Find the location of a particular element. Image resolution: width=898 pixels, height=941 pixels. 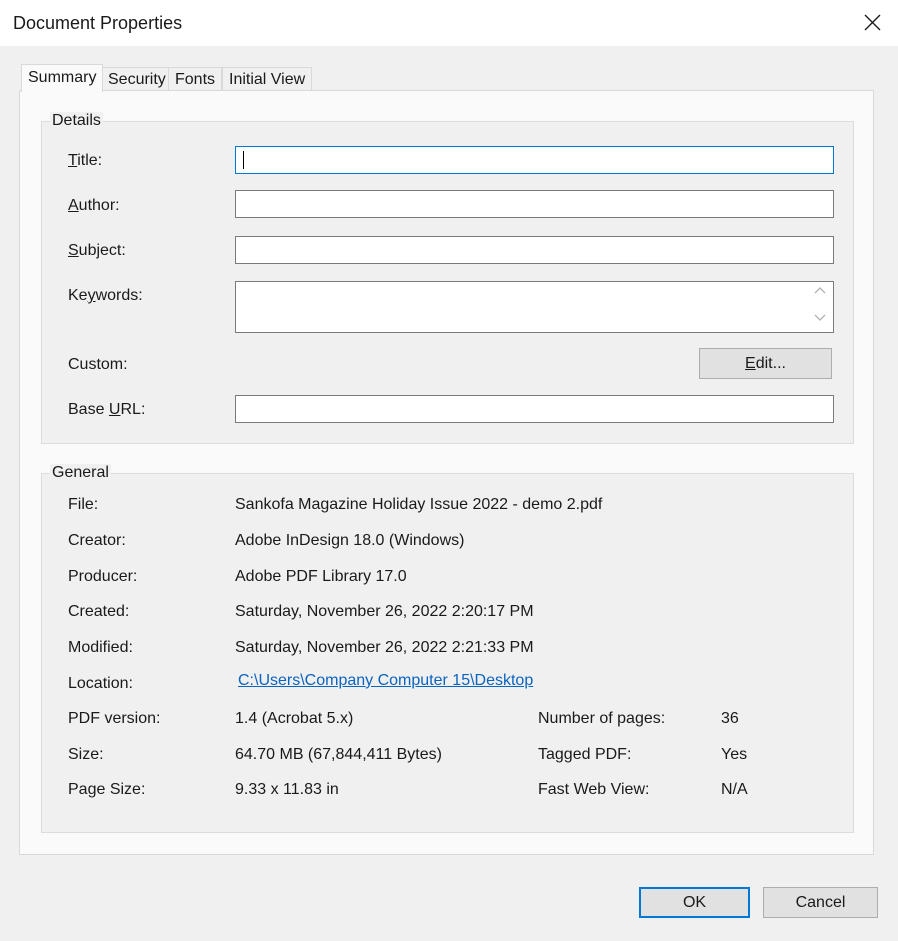

size-value: 64.70 MB (67,844,411 Bytes) is located at coordinates (338, 754).